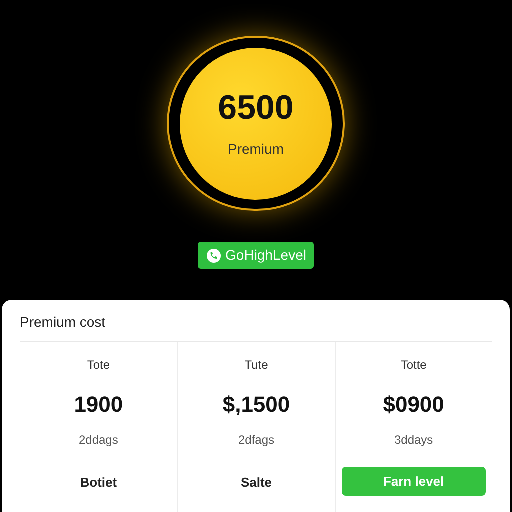  What do you see at coordinates (98, 440) in the screenshot?
I see `plan-duration: 2ddags` at bounding box center [98, 440].